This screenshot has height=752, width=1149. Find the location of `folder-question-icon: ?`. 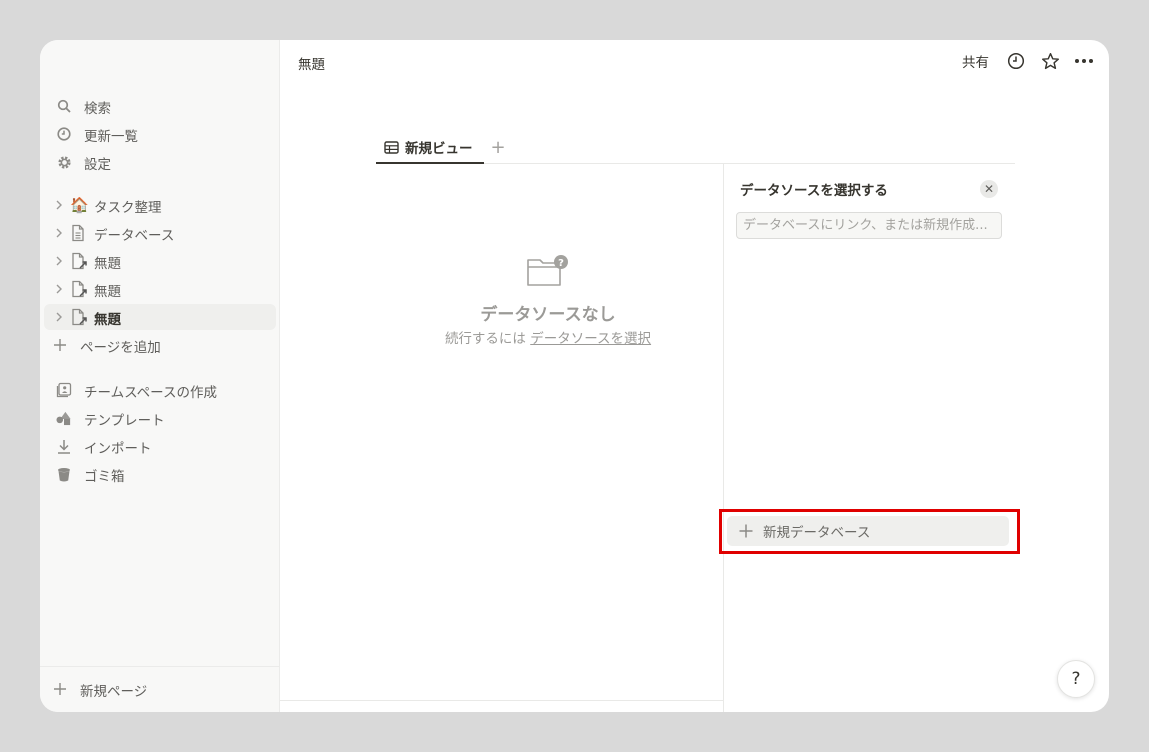

folder-question-icon: ? is located at coordinates (547, 270).